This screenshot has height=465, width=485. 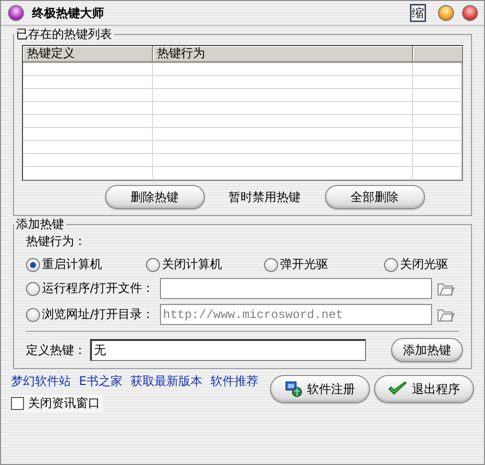 I want to click on hotkey-field: 无, so click(x=228, y=350).